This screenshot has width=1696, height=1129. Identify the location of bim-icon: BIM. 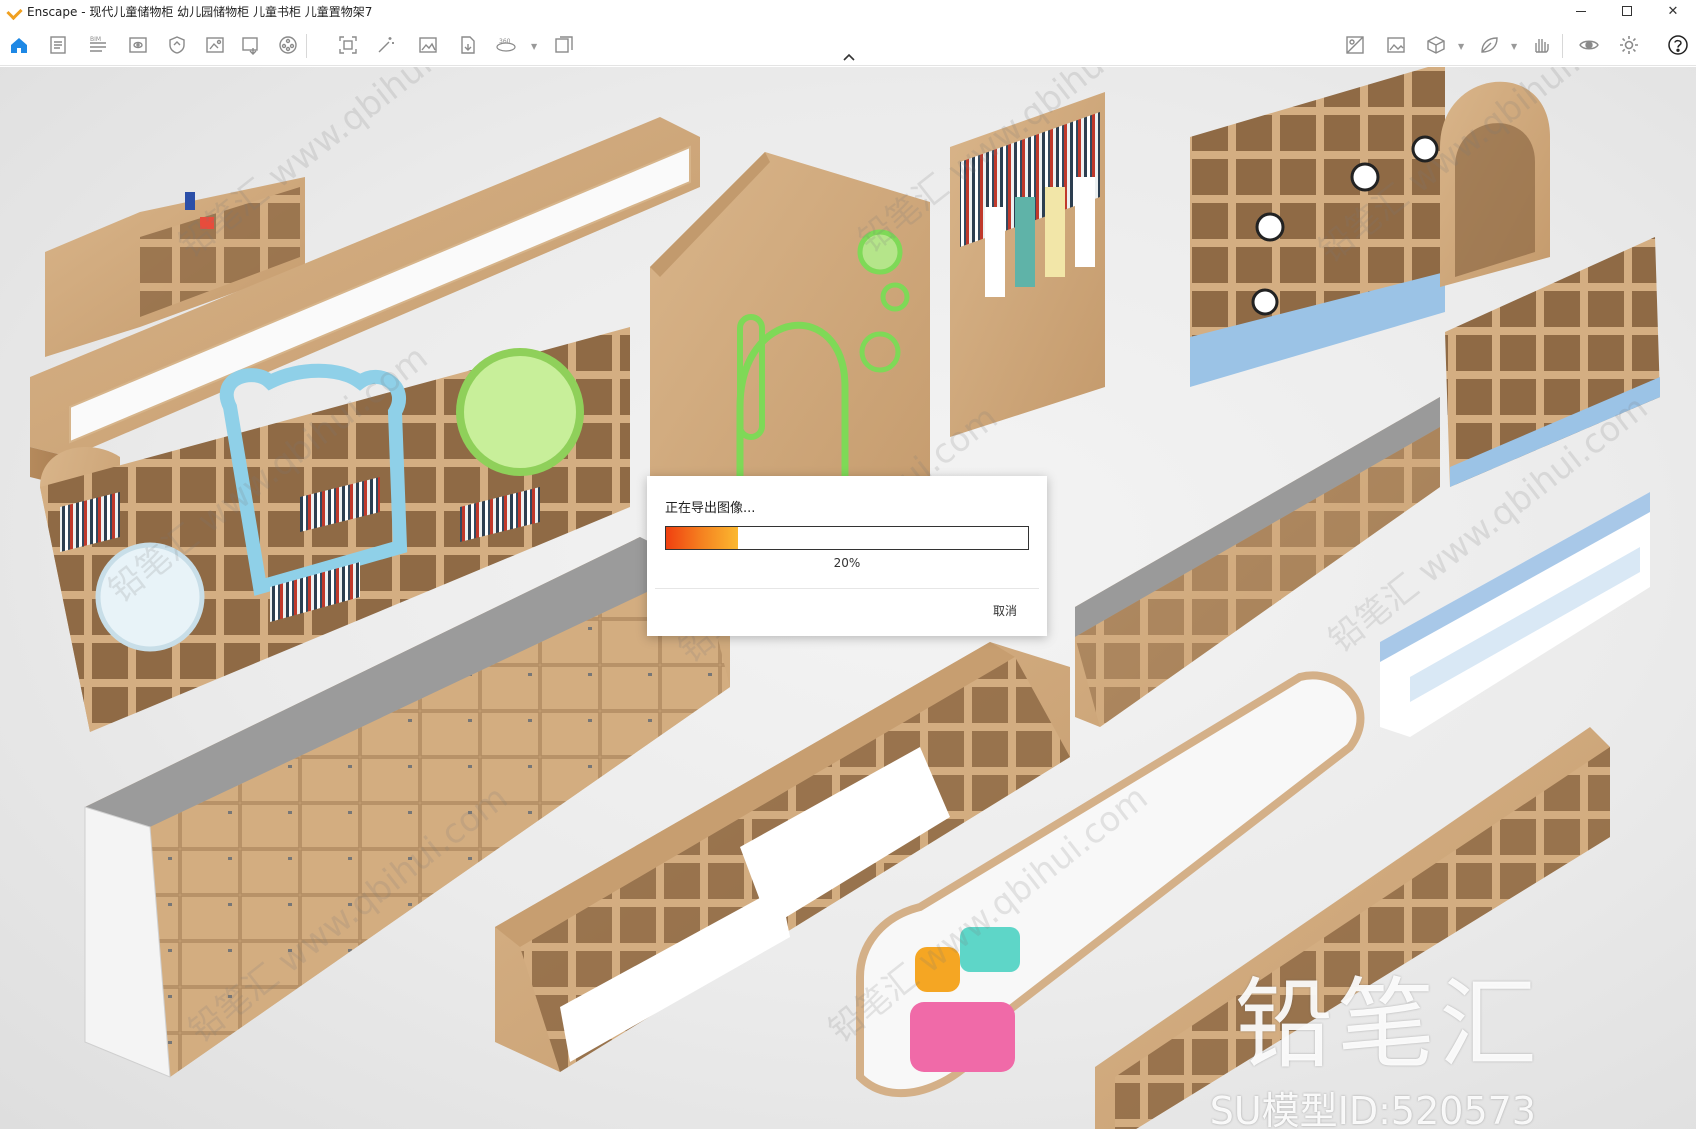
(98, 45).